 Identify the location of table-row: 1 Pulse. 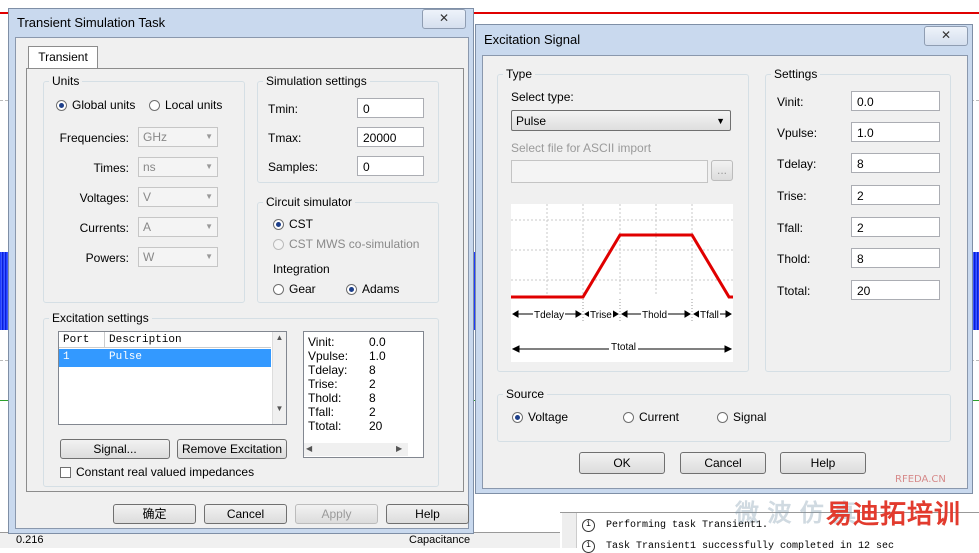
(165, 358).